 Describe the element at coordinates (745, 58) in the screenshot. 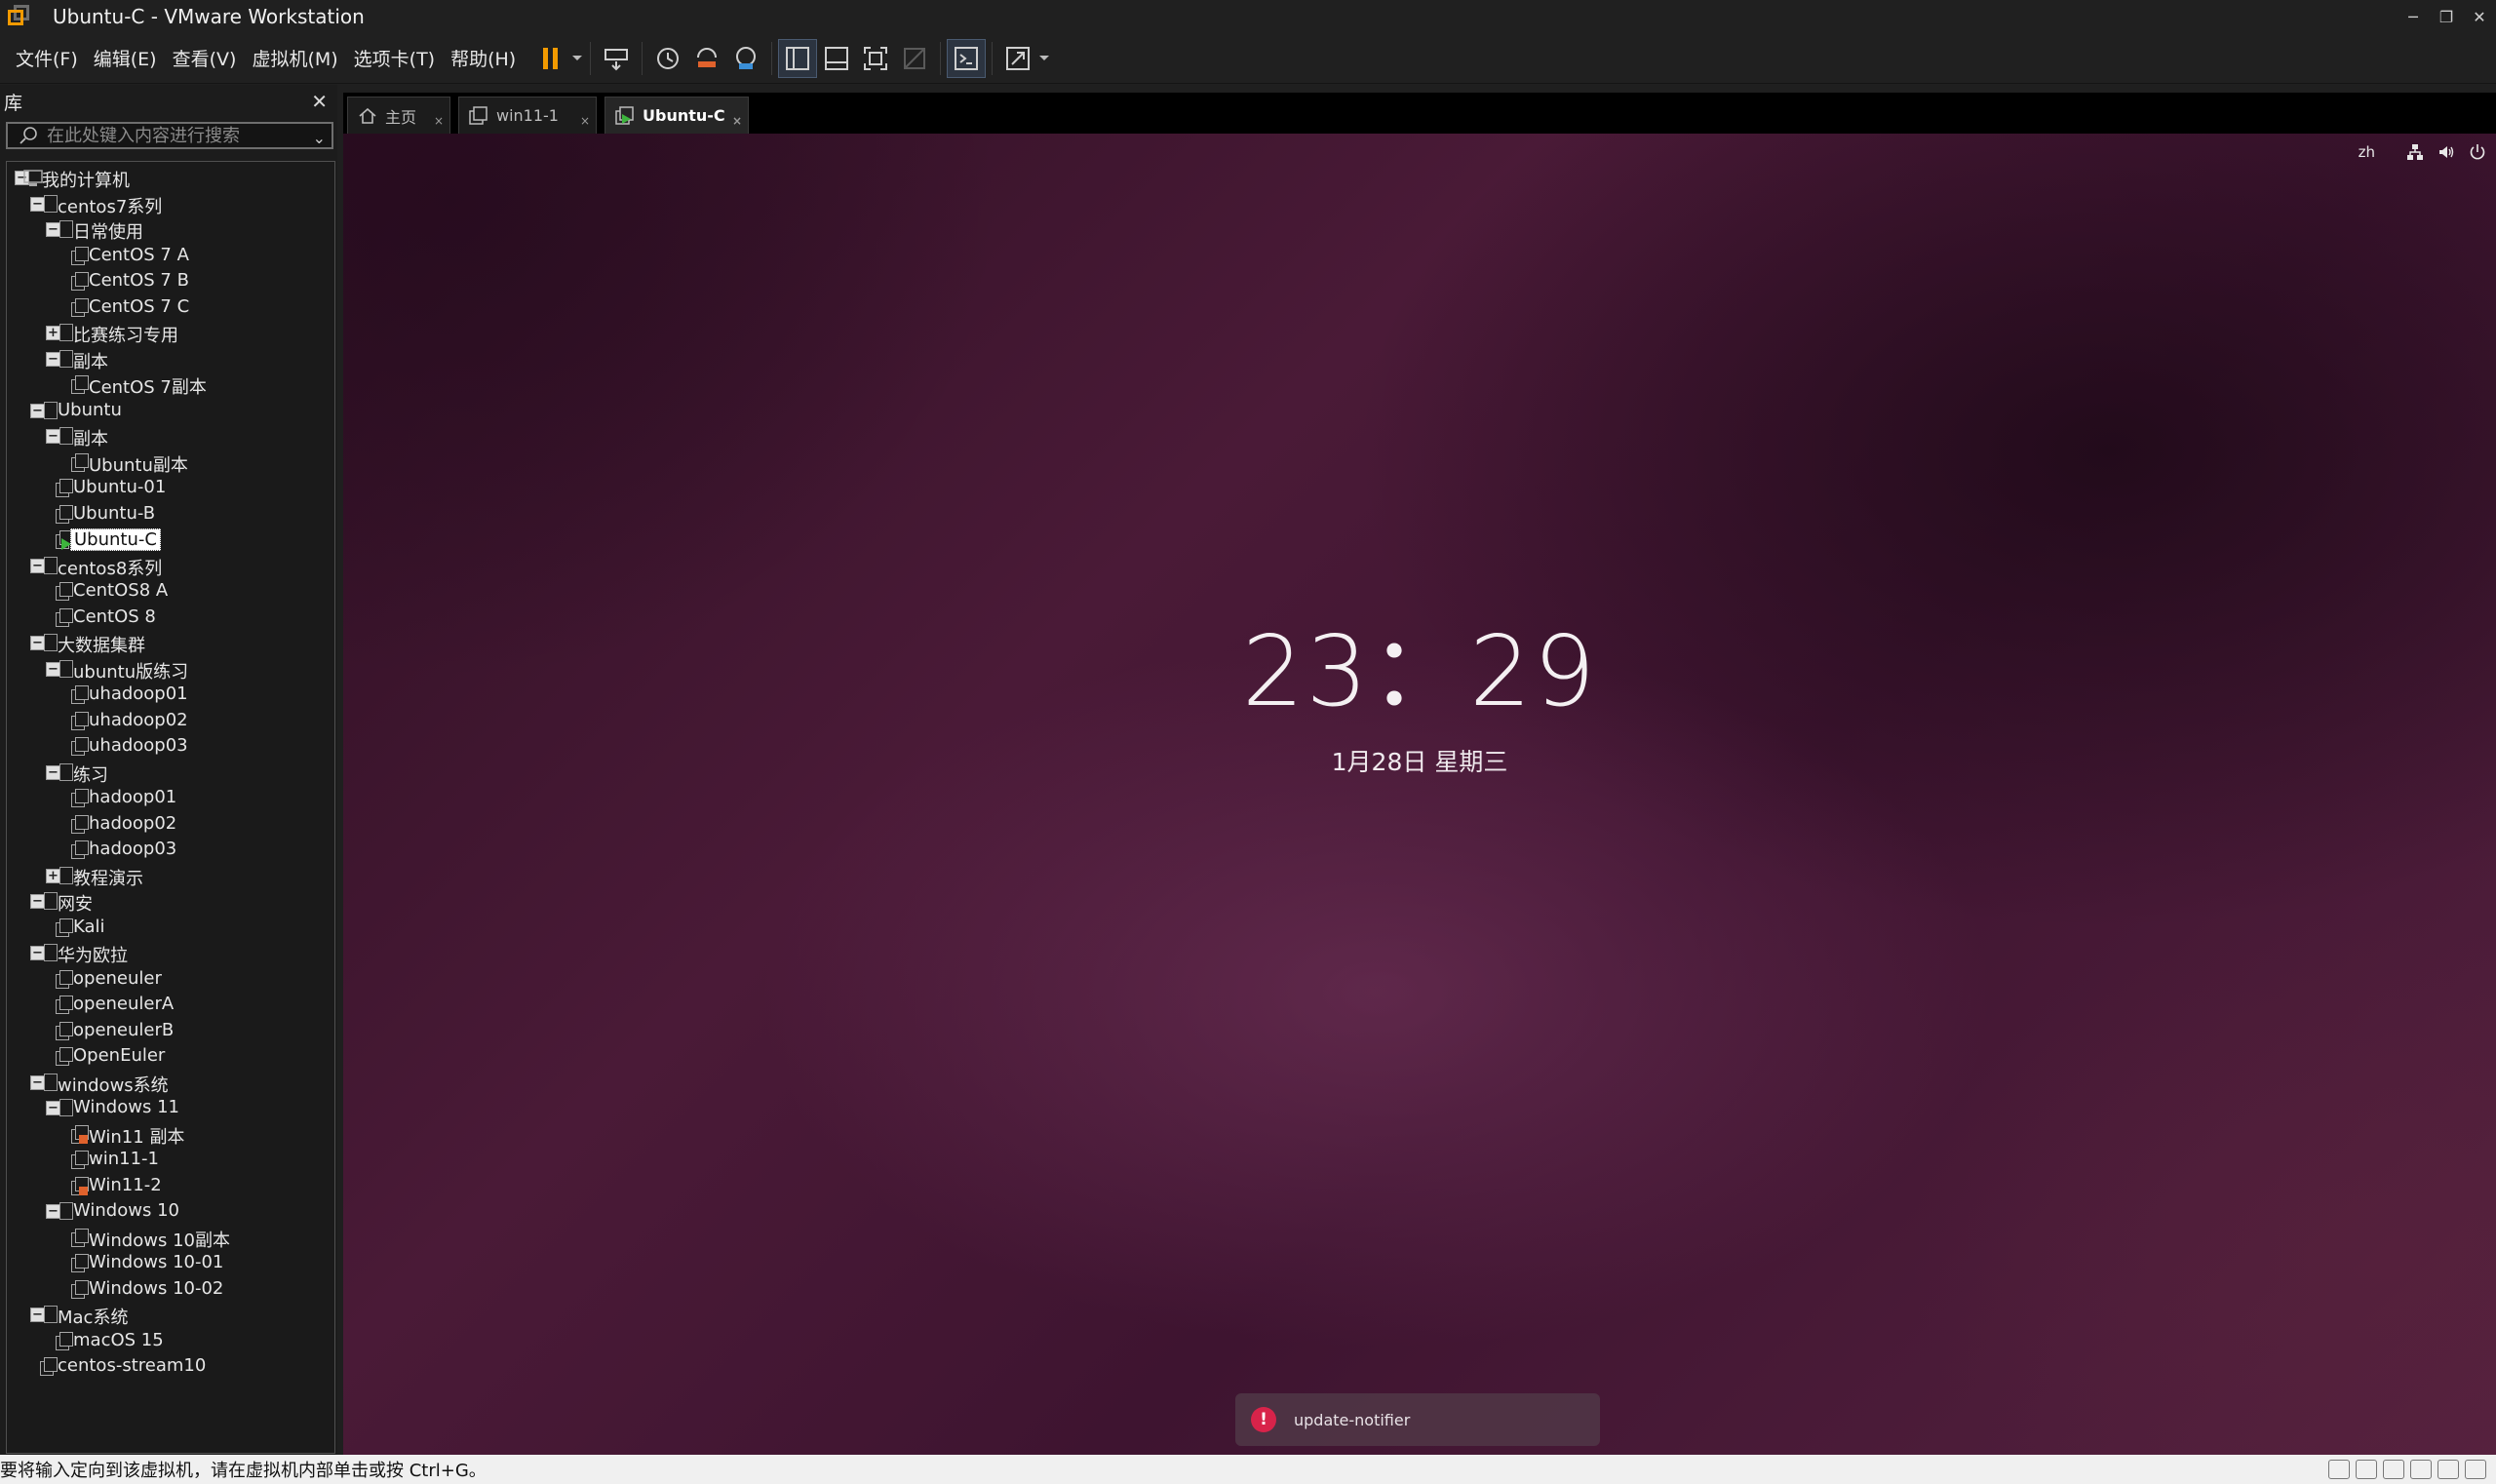

I see `snapshot-manager-button` at that location.